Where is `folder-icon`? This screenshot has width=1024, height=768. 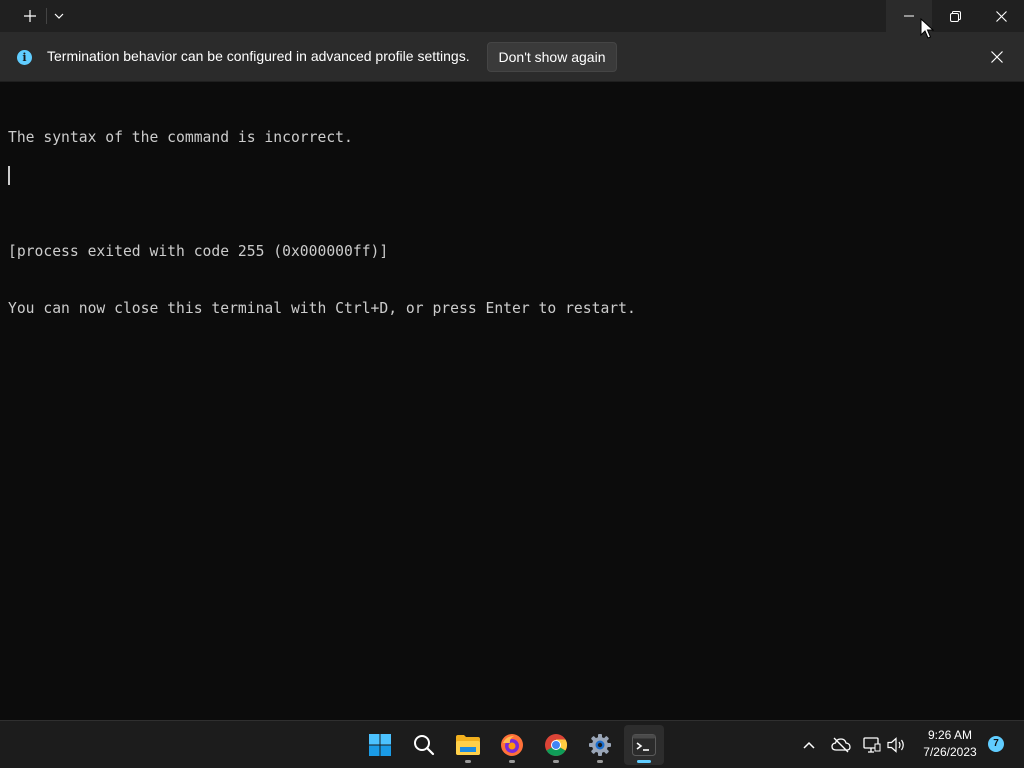 folder-icon is located at coordinates (468, 745).